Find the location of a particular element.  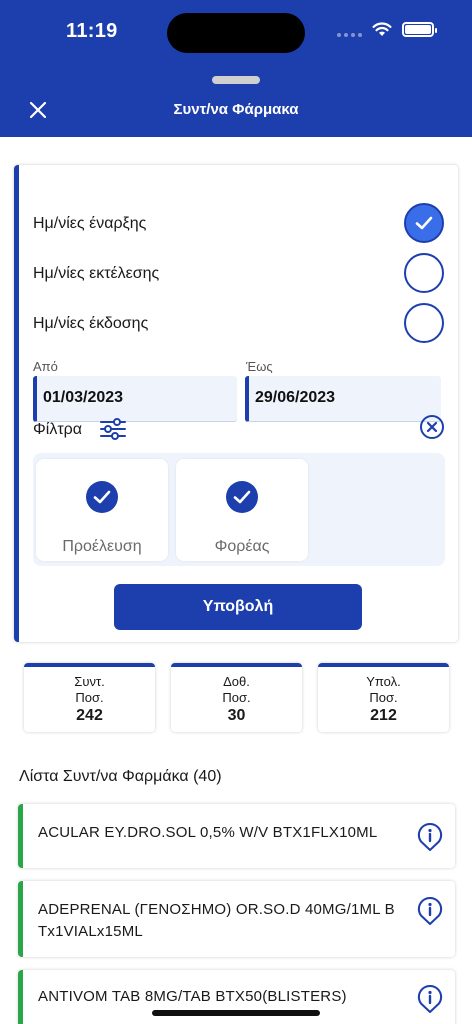

medicine-name: ANTIVOM TAB 8MG/TAB BTX50(BLISTERS) is located at coordinates (192, 996).